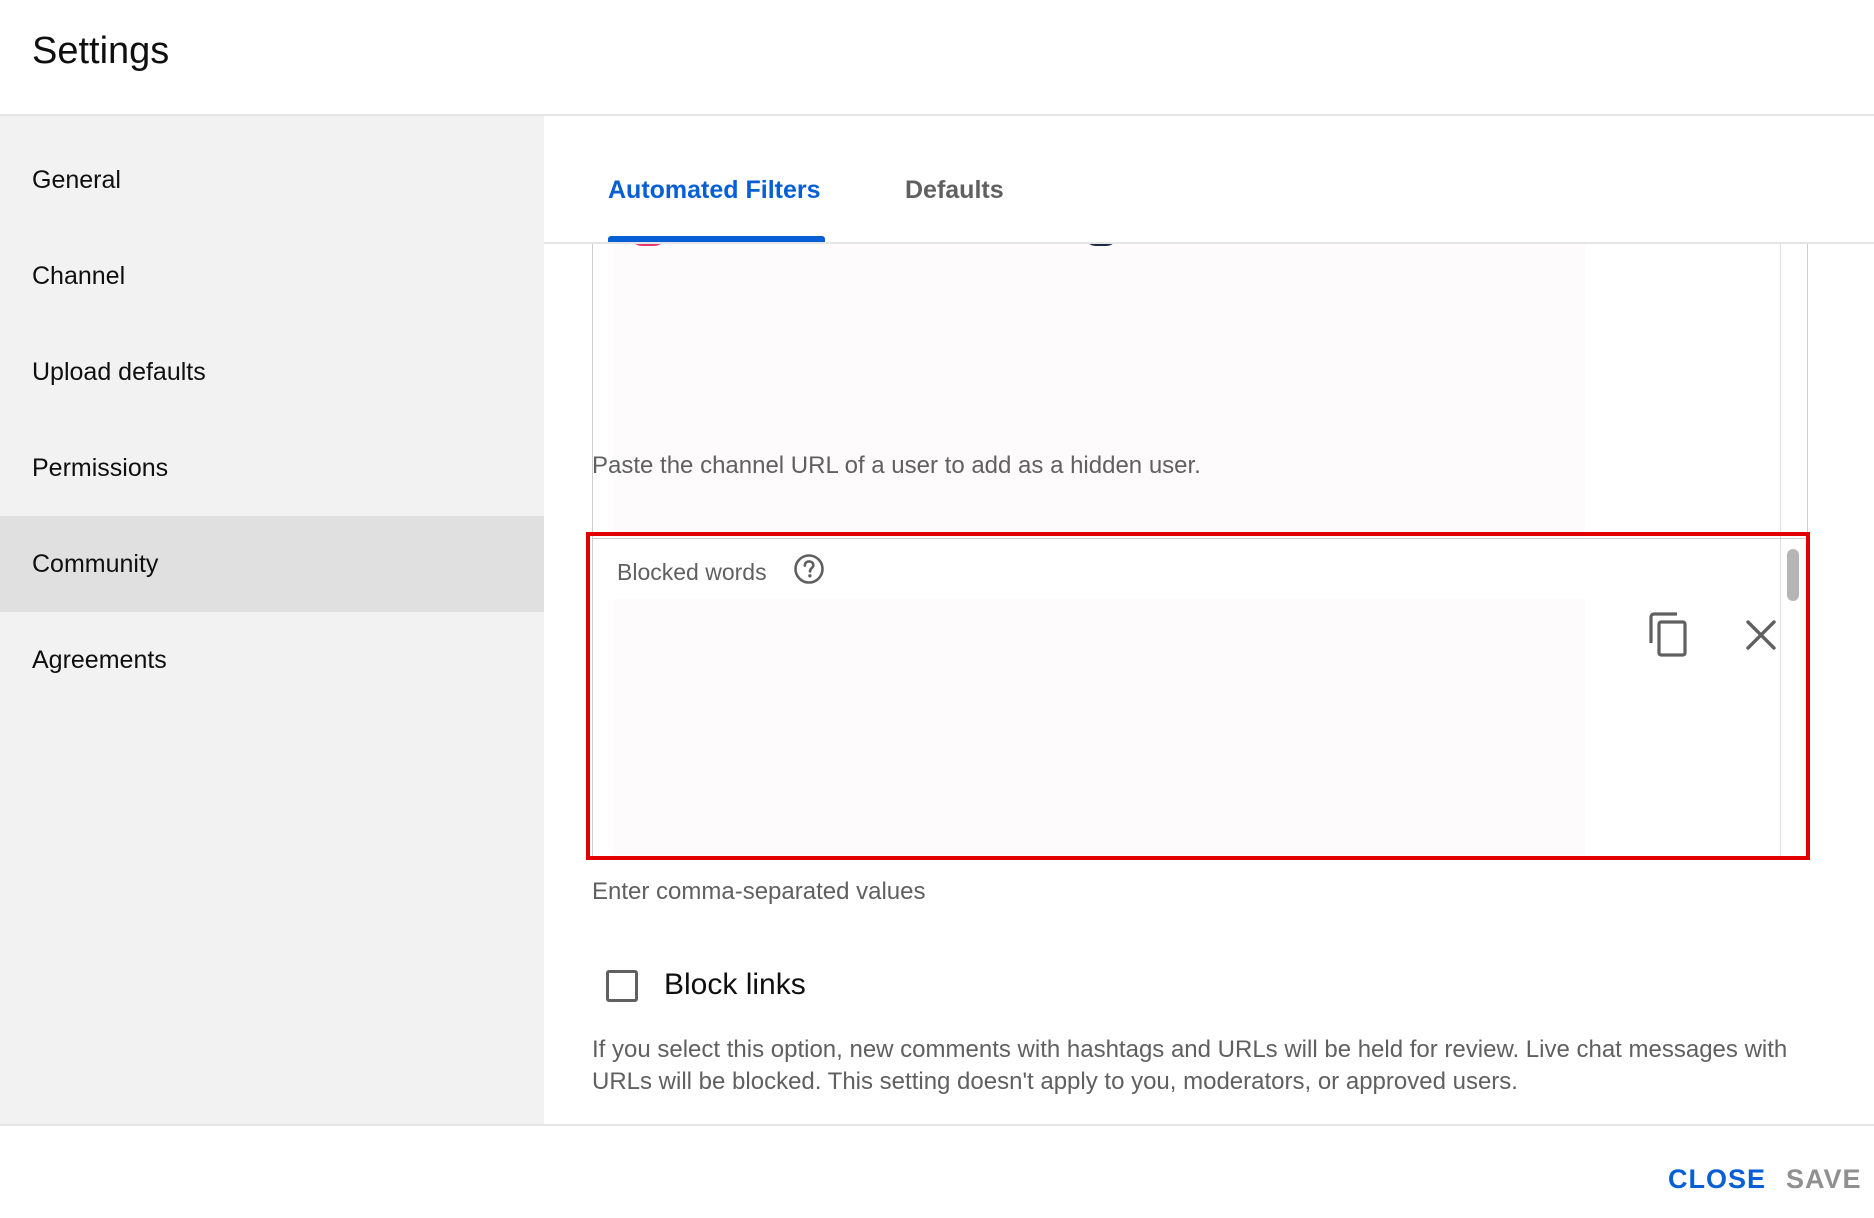  I want to click on sidebar-item-general: General, so click(272, 180).